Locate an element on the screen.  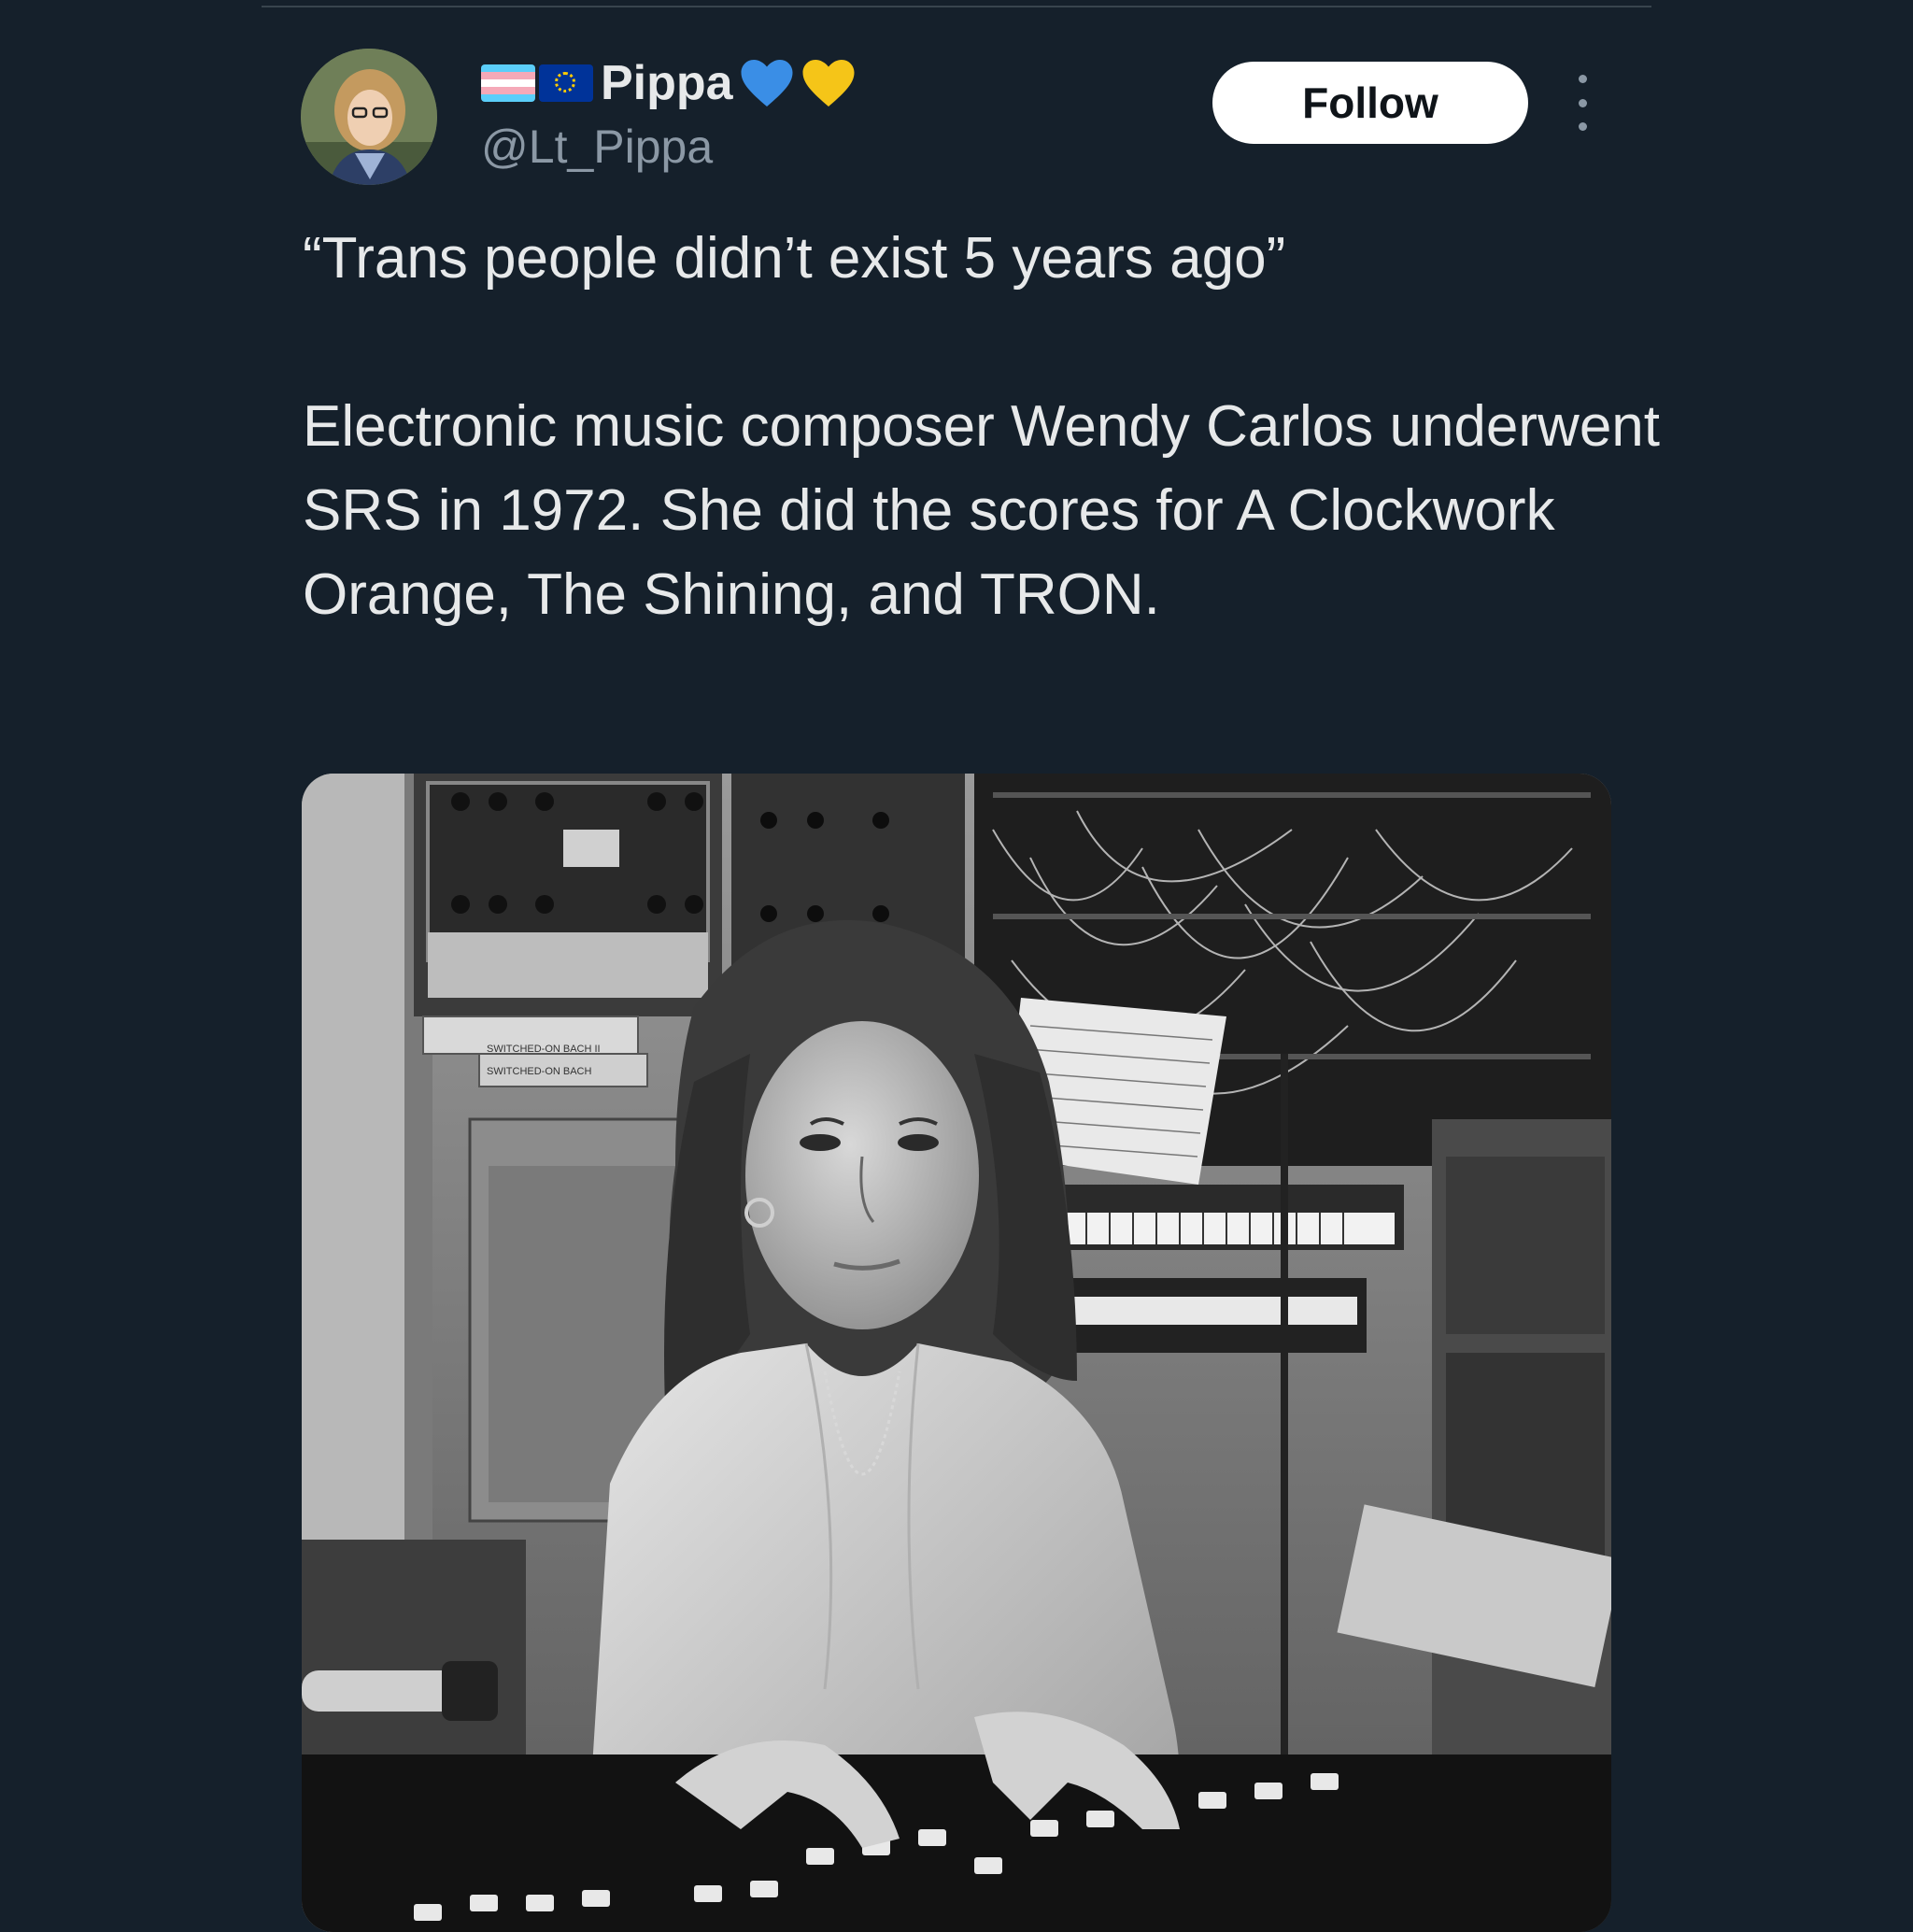
tape-box-label-1: SWITCHED-ON BACH is located at coordinates (539, 1071).